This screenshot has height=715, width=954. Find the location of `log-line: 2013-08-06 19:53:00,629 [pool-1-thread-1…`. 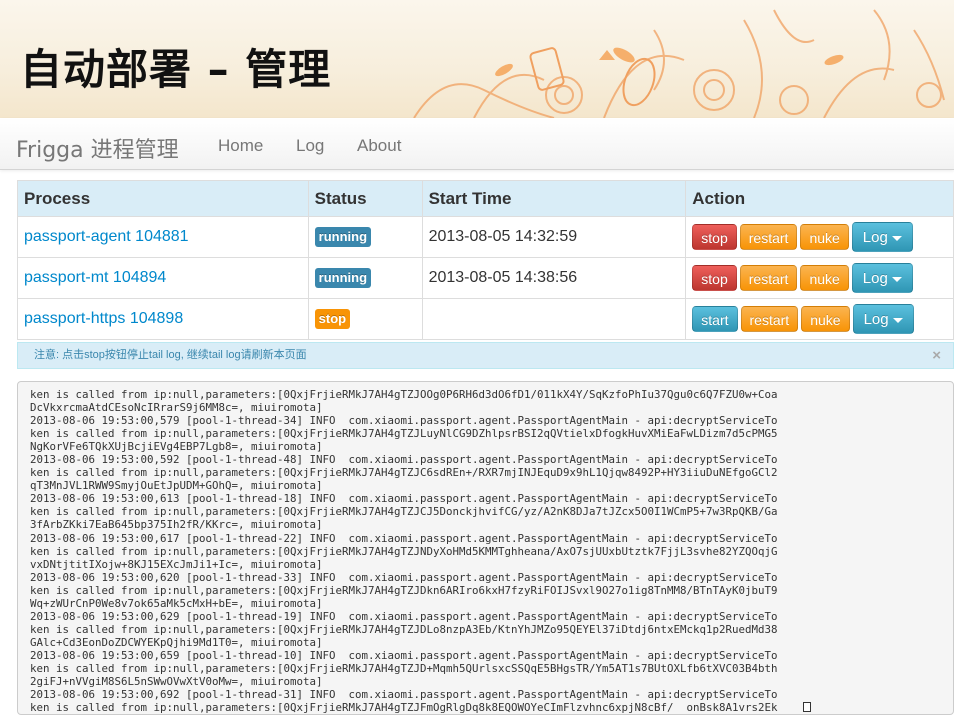

log-line: 2013-08-06 19:53:00,629 [pool-1-thread-1… is located at coordinates (404, 616).